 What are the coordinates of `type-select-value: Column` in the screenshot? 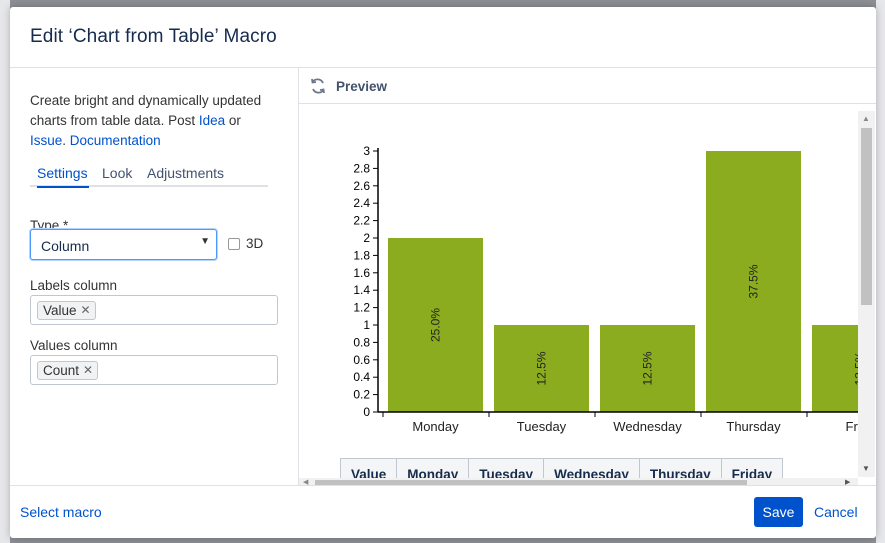 It's located at (65, 246).